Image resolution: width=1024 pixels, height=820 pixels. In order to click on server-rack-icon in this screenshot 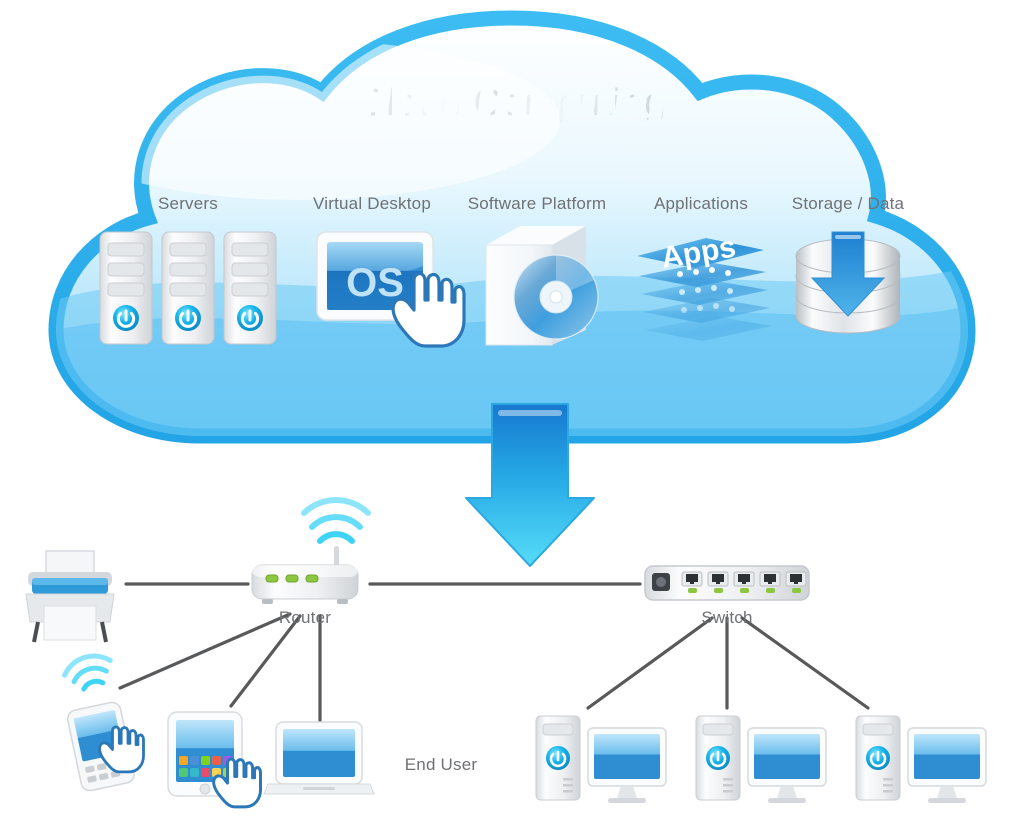, I will do `click(188, 288)`.